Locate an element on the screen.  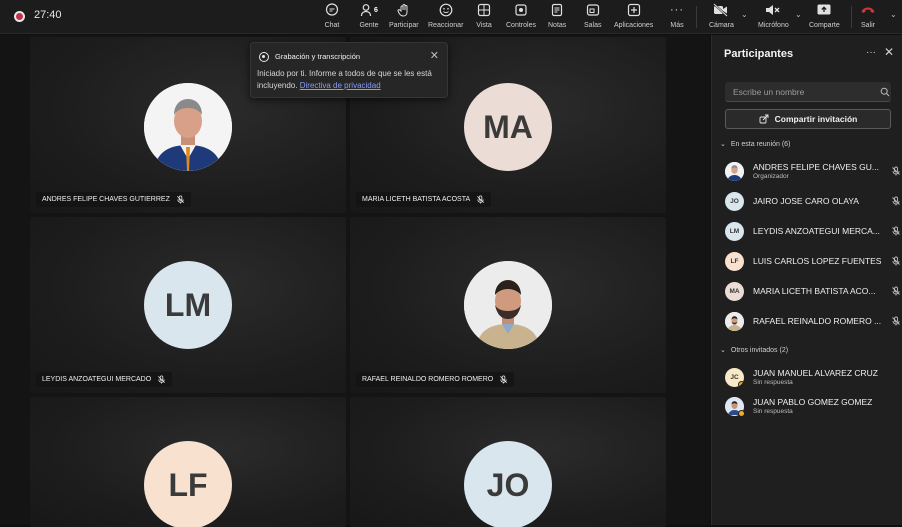
more-button: ··· Más is located at coordinates (677, 17).